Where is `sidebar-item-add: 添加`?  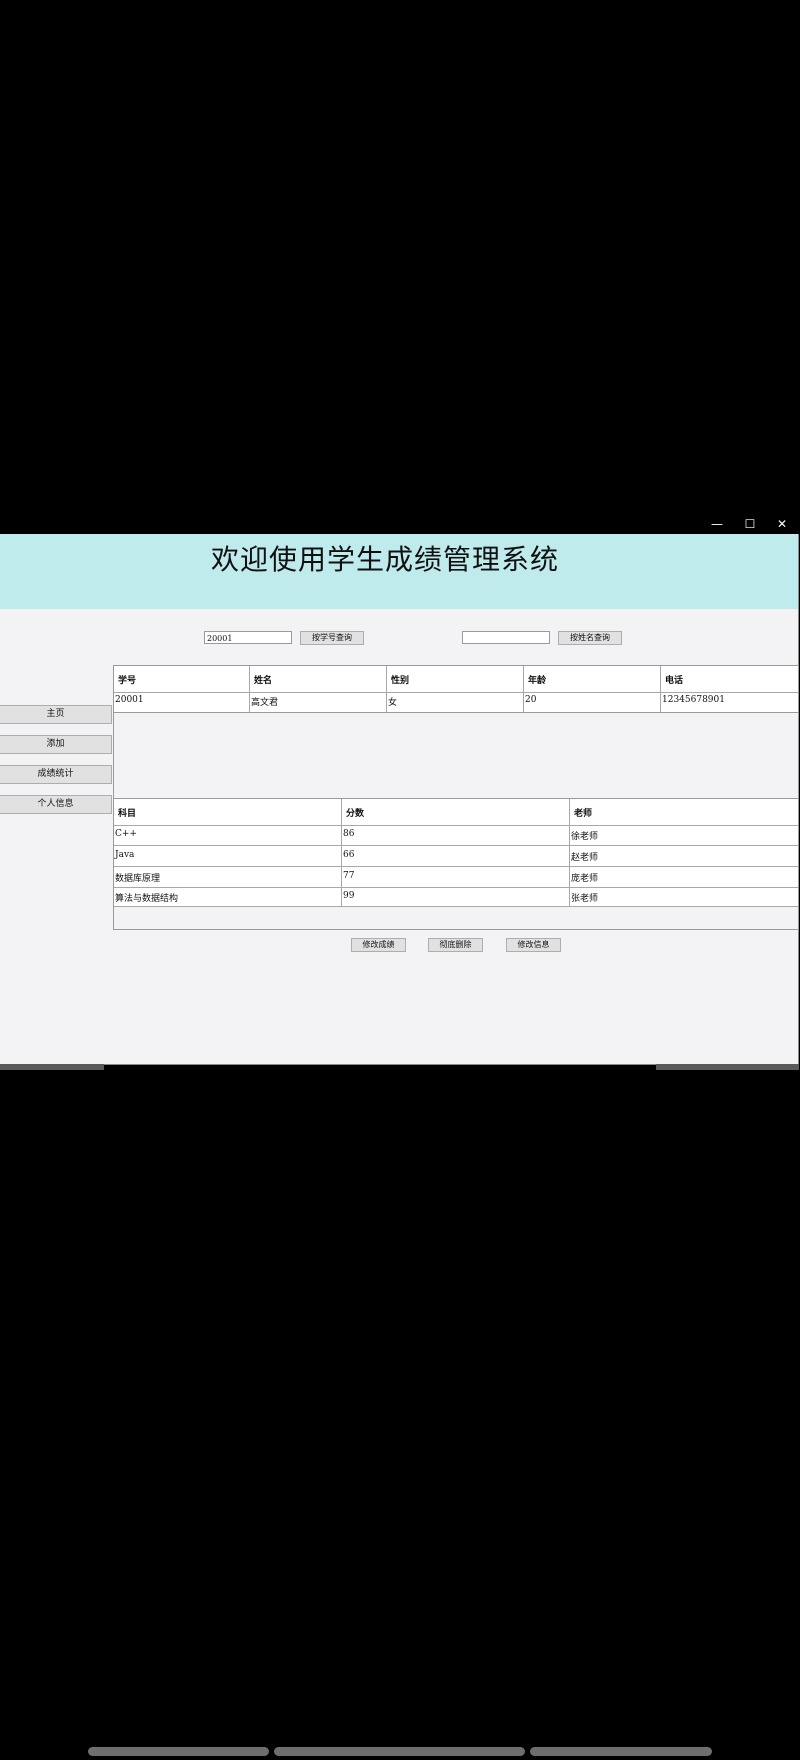 sidebar-item-add: 添加 is located at coordinates (56, 744).